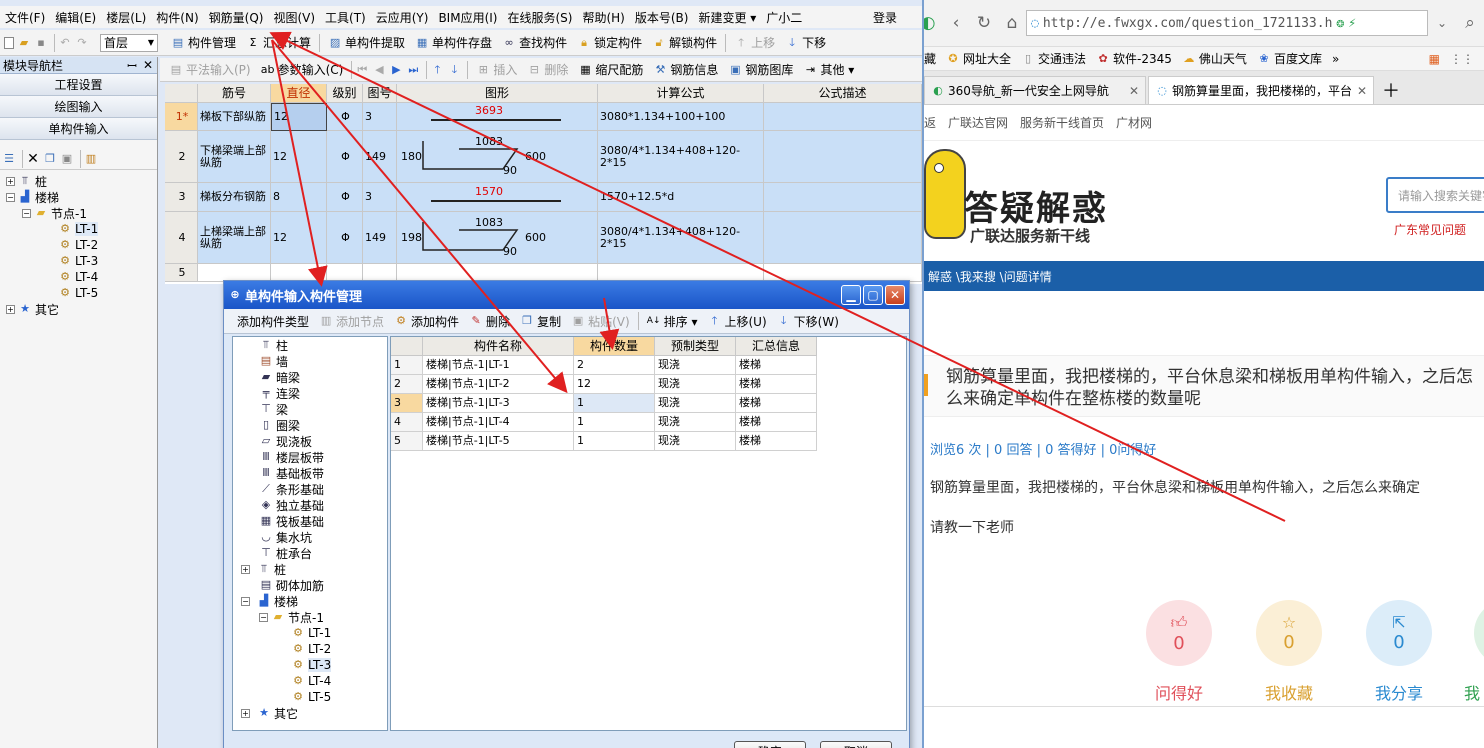 This screenshot has width=1484, height=748. I want to click on insert-row-button: ⊞ 插入, so click(496, 69).